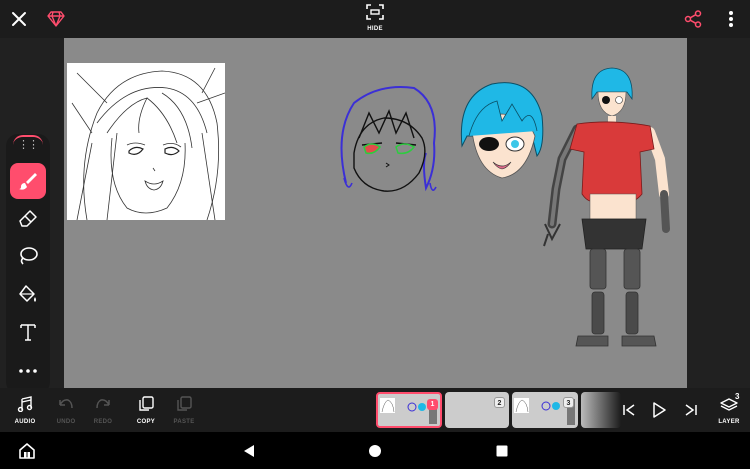  Describe the element at coordinates (432, 404) in the screenshot. I see `frame-number: 1` at that location.